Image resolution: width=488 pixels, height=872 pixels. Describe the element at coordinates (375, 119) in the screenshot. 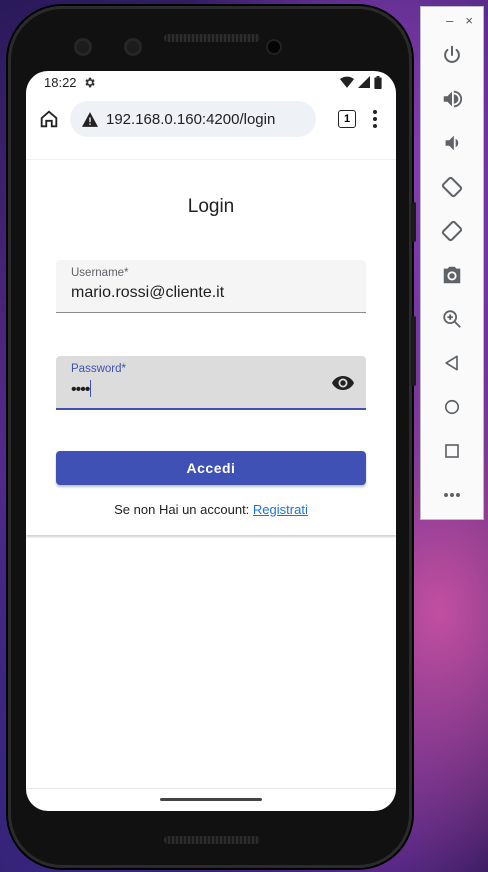

I see `more-vert-icon` at that location.